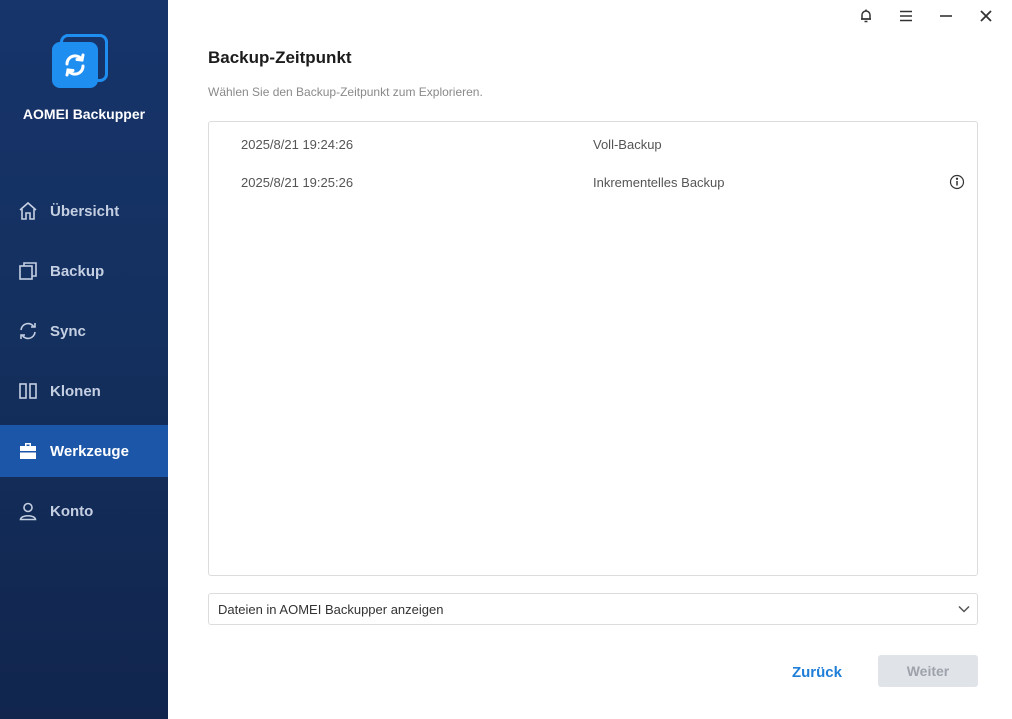 The image size is (1012, 719). Describe the element at coordinates (68, 331) in the screenshot. I see `sidebar-item-label: Sync` at that location.